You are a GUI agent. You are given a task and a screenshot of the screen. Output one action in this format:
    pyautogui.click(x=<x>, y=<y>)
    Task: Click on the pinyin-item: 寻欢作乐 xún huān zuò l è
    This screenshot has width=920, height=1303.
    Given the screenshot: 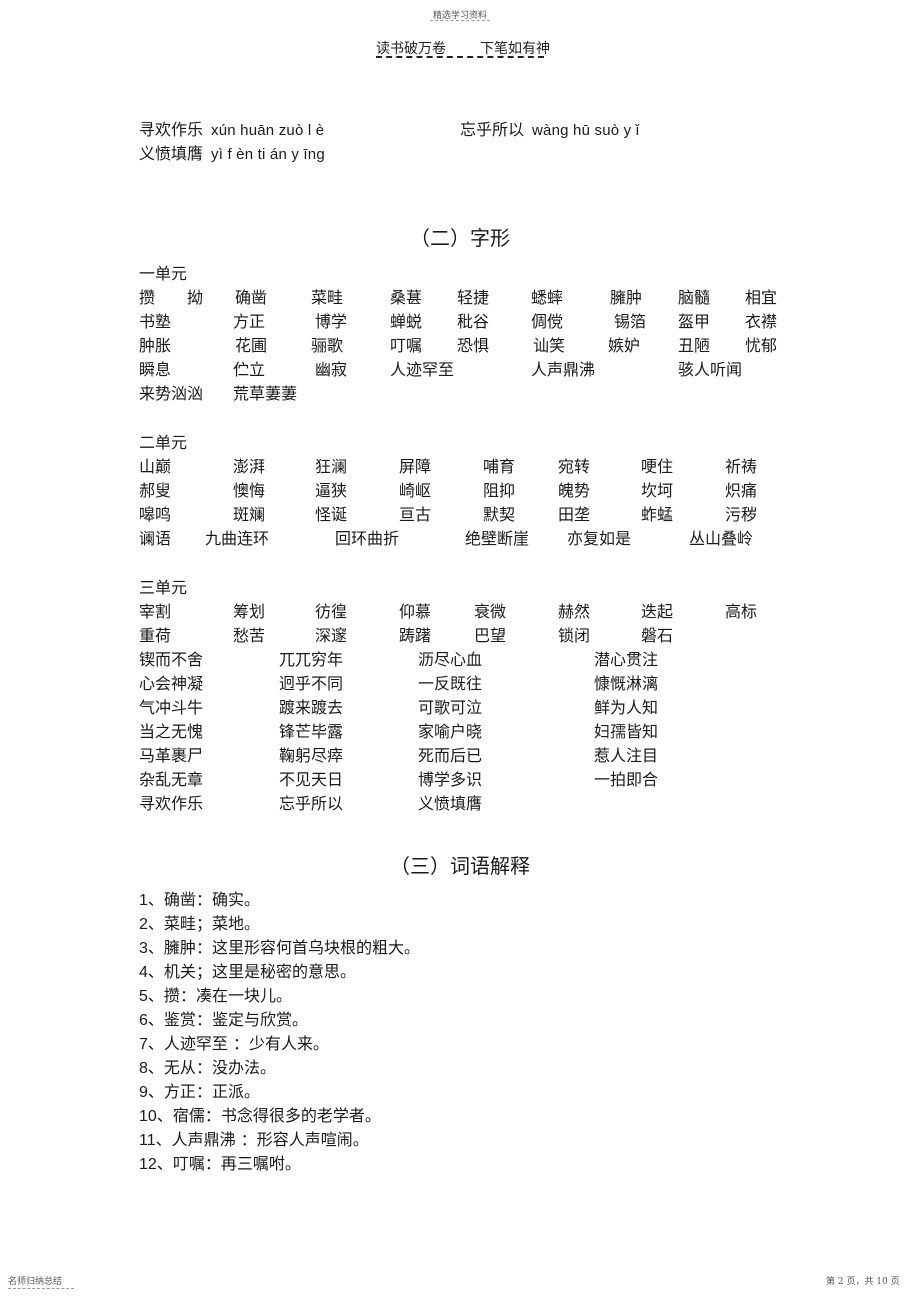 What is the action you would take?
    pyautogui.click(x=231, y=128)
    